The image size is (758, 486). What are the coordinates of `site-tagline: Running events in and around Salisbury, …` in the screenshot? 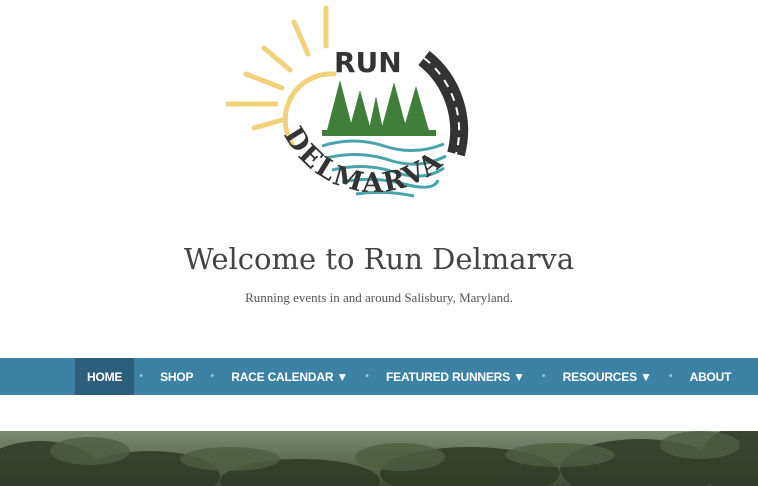 It's located at (379, 297).